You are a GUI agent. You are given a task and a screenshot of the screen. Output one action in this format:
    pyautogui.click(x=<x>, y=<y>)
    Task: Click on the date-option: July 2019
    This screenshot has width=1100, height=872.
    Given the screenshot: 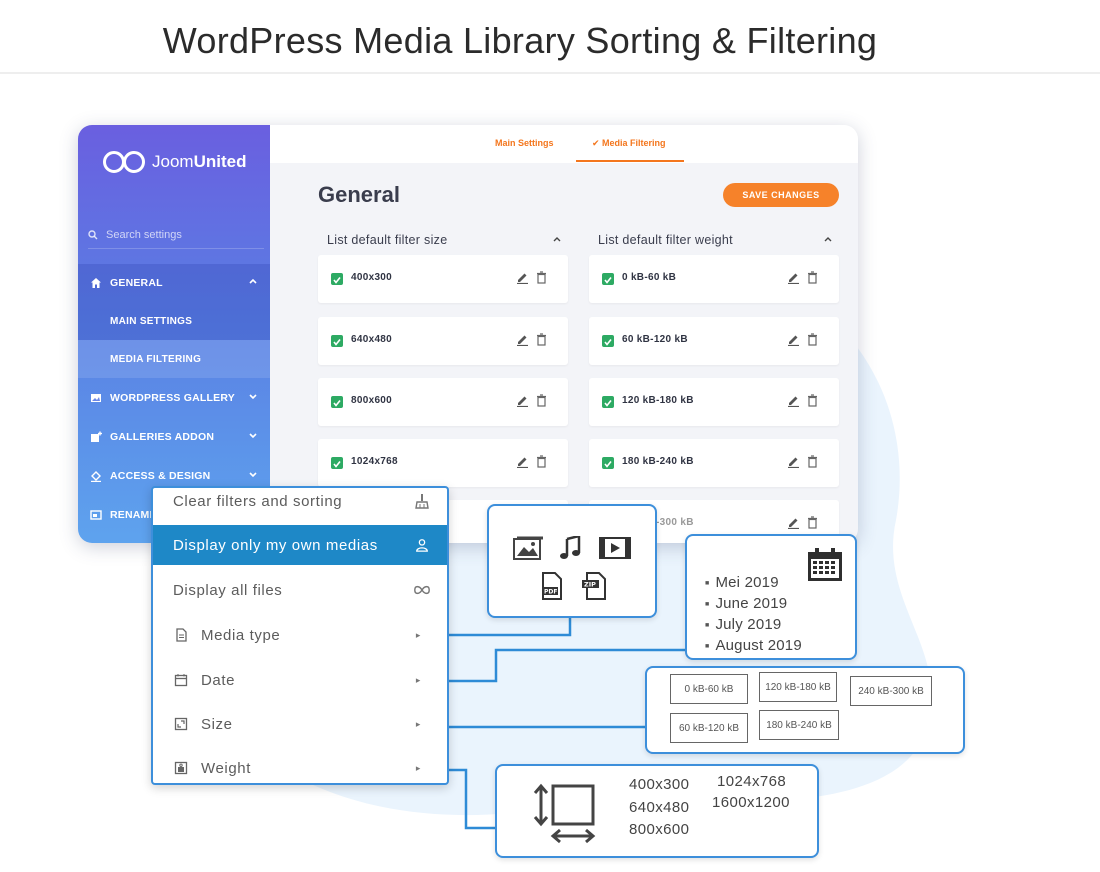 What is the action you would take?
    pyautogui.click(x=753, y=626)
    